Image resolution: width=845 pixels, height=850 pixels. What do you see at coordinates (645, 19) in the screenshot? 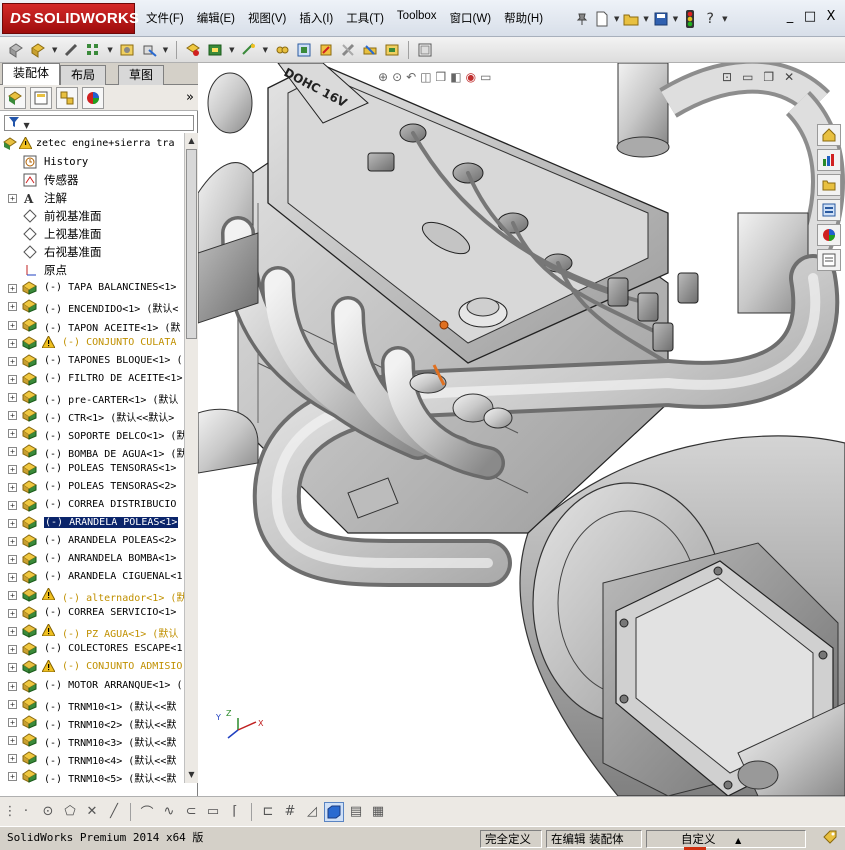
I see `open-dropdown-icon: ▼` at bounding box center [645, 19].